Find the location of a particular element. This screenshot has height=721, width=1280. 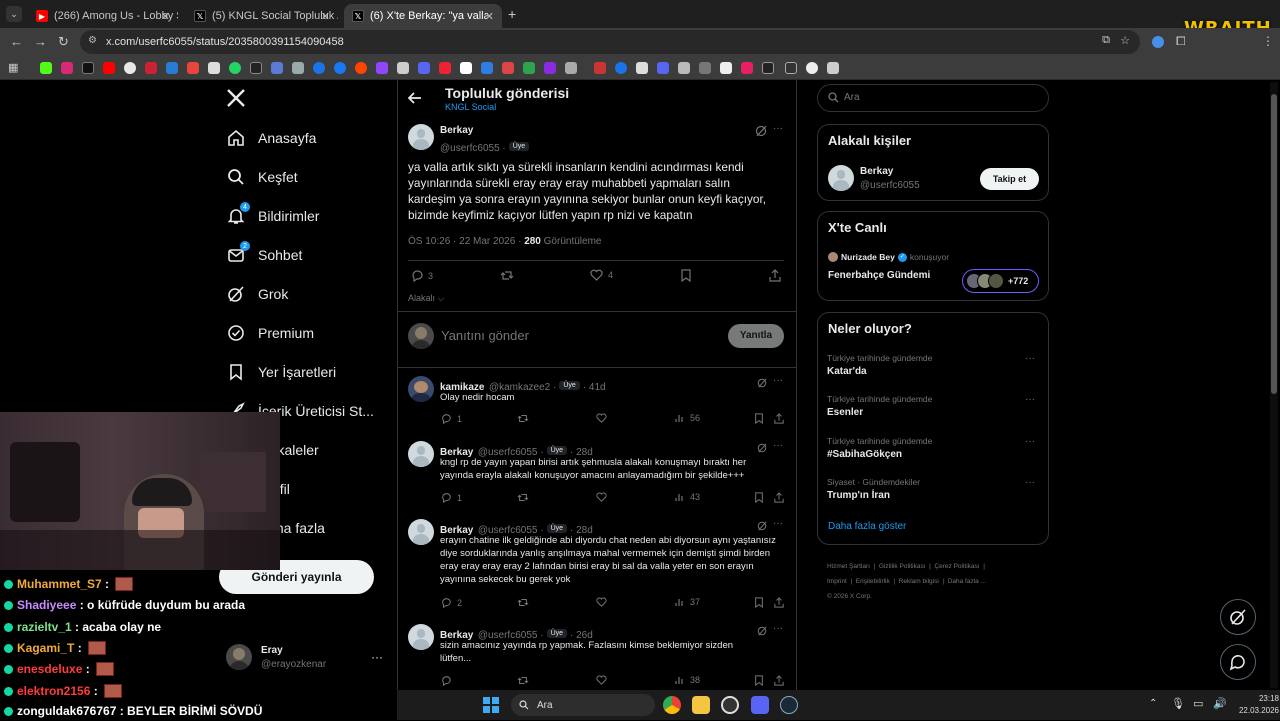

person-name: Berkay is located at coordinates (876, 171).